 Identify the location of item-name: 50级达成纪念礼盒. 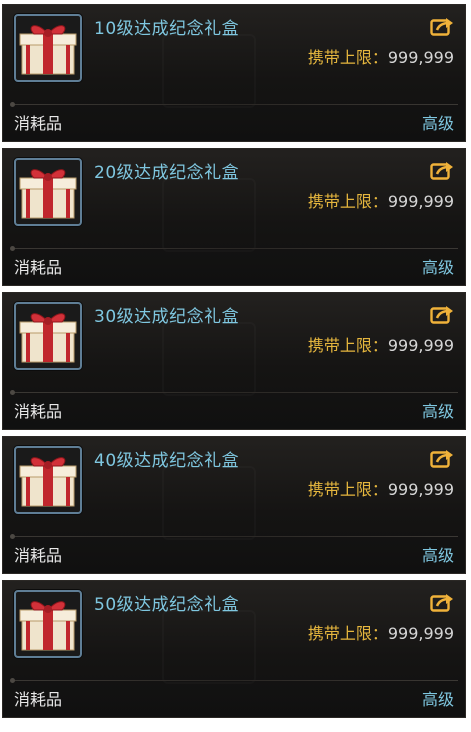
(167, 605).